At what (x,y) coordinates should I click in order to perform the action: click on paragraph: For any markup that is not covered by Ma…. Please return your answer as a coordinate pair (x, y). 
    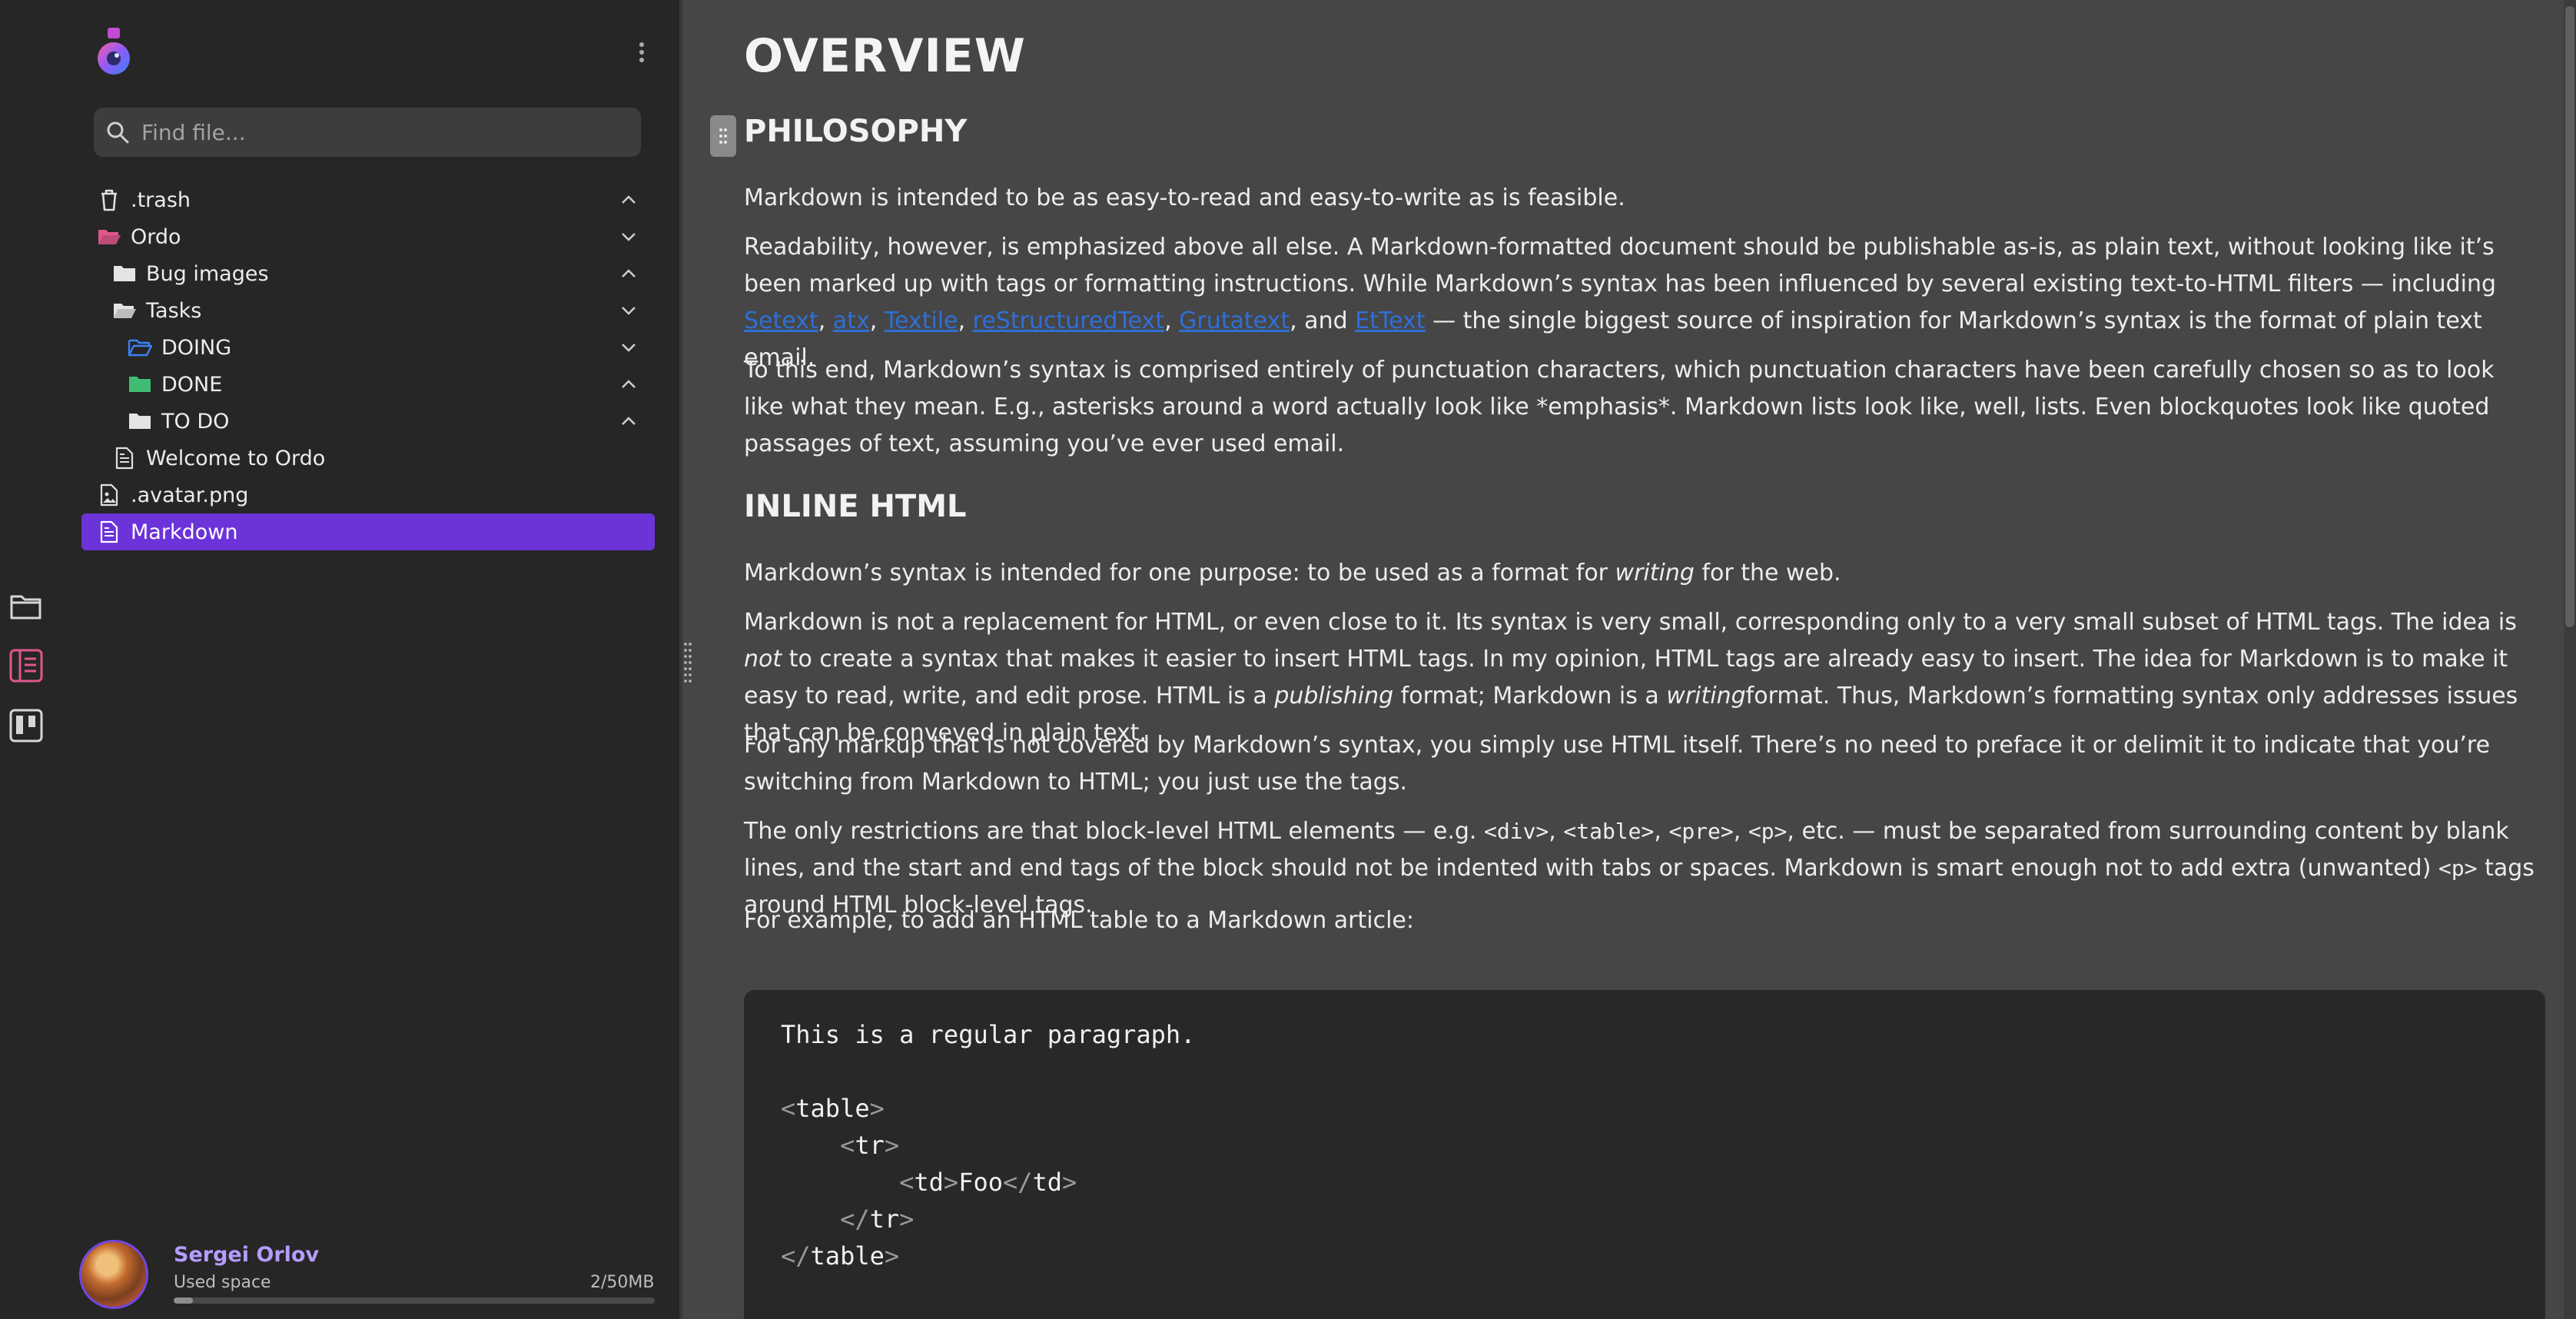
    Looking at the image, I should click on (1618, 764).